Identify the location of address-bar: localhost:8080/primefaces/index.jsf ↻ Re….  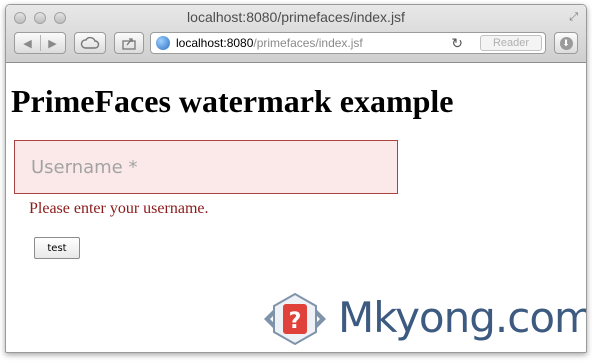
(348, 43).